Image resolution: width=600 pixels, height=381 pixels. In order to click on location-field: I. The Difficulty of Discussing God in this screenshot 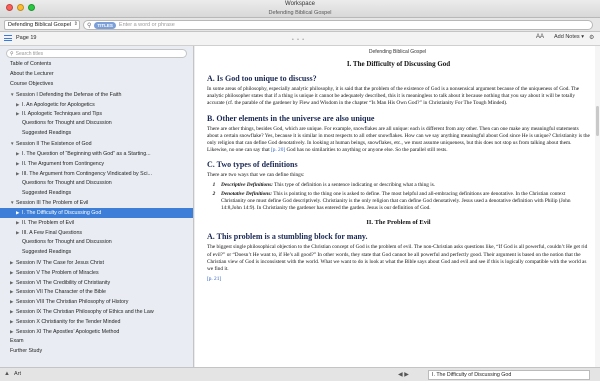, I will do `click(509, 375)`.